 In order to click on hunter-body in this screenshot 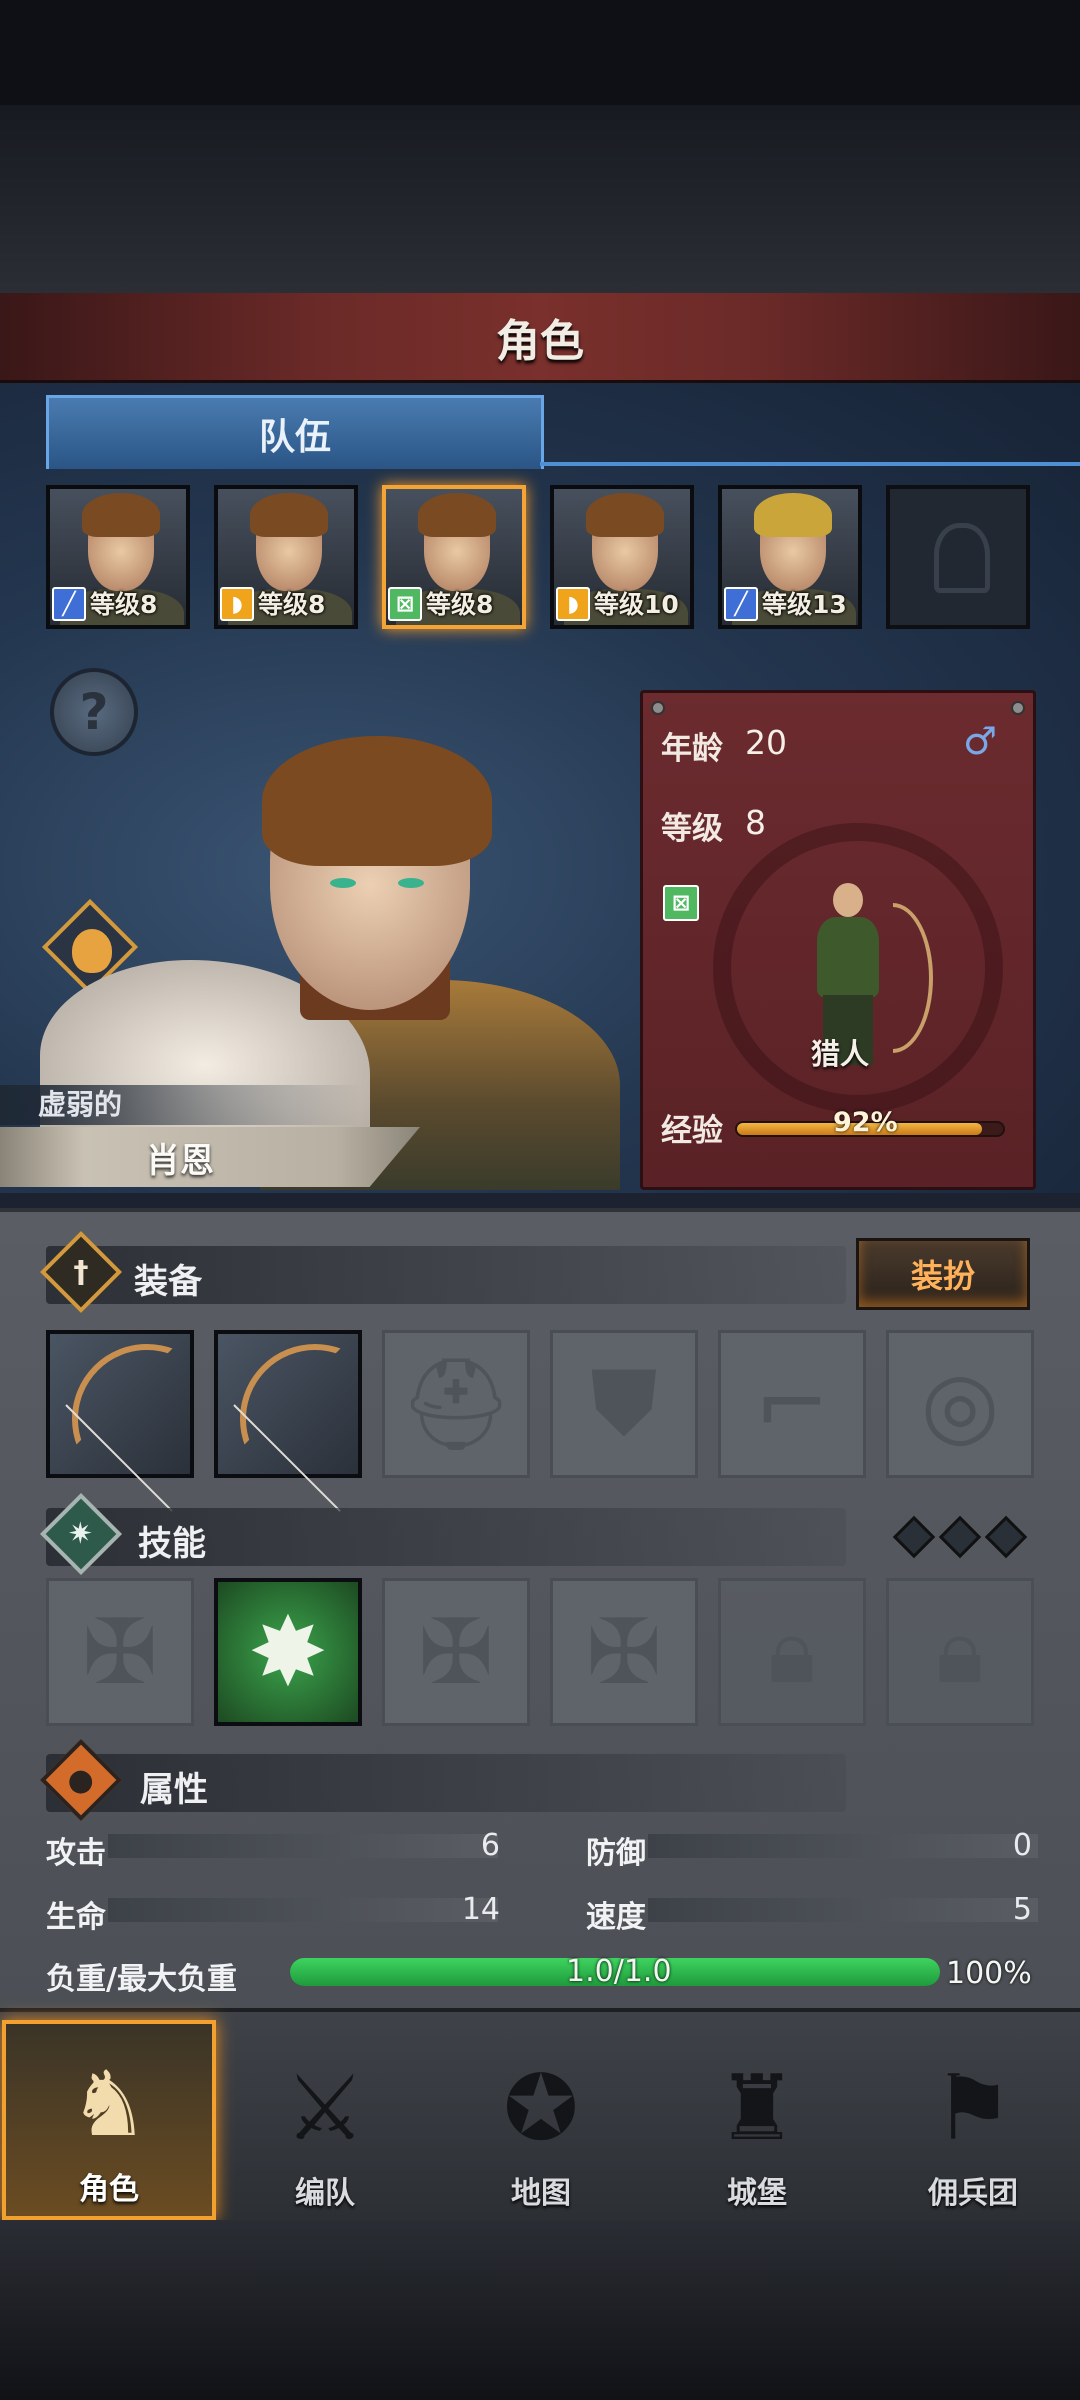, I will do `click(848, 957)`.